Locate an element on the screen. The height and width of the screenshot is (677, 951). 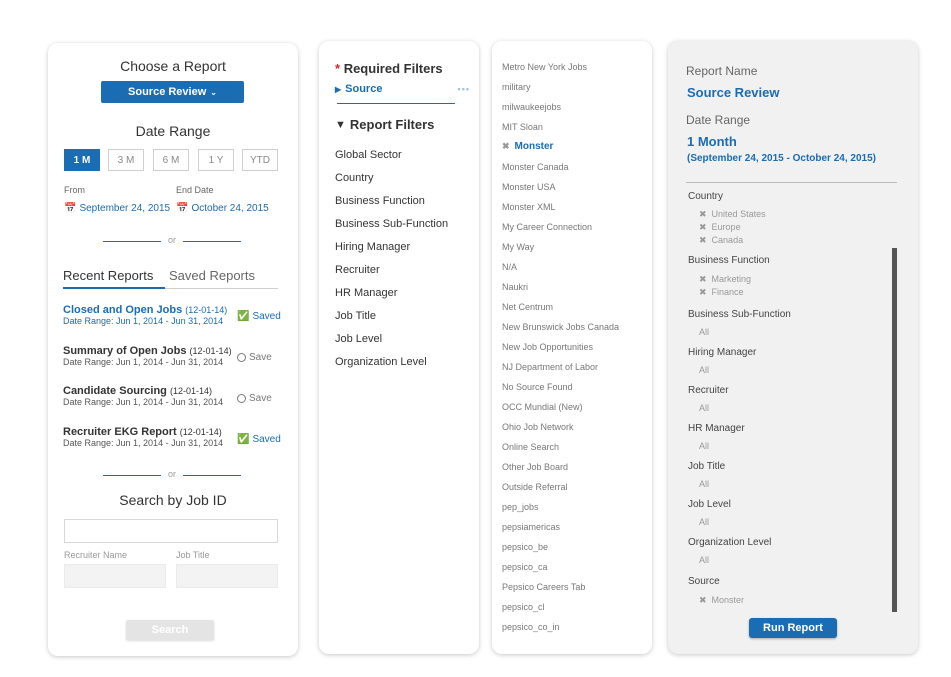
range-button-3m: 3 M is located at coordinates (126, 160).